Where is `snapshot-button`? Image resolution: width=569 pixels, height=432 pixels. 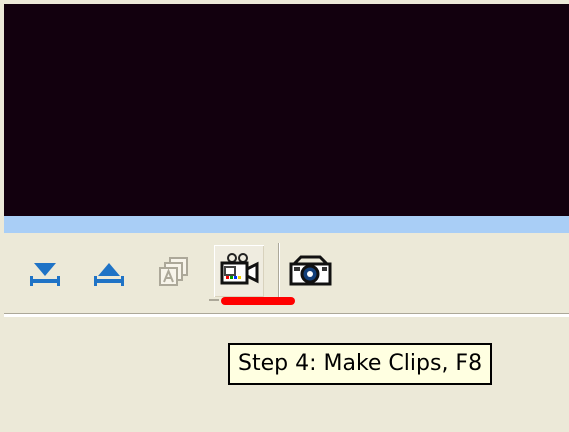 snapshot-button is located at coordinates (311, 271).